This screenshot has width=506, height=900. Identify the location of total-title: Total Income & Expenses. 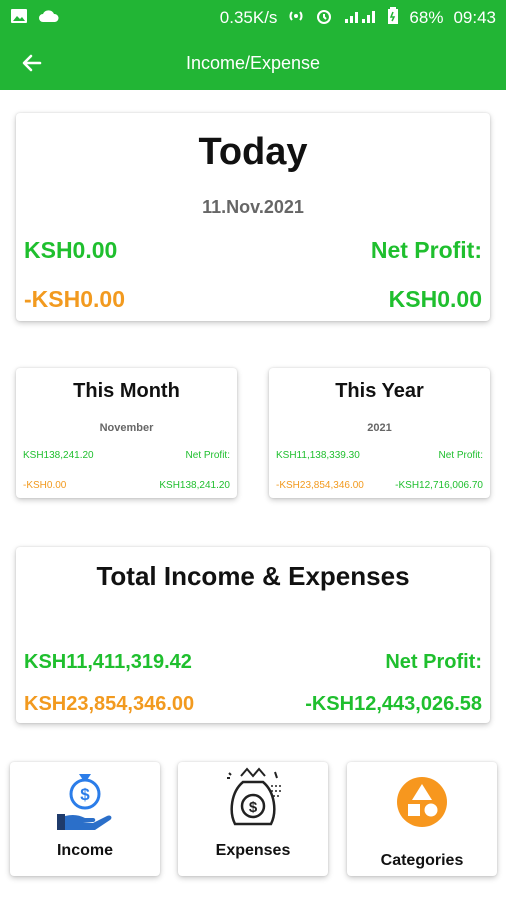
(253, 576).